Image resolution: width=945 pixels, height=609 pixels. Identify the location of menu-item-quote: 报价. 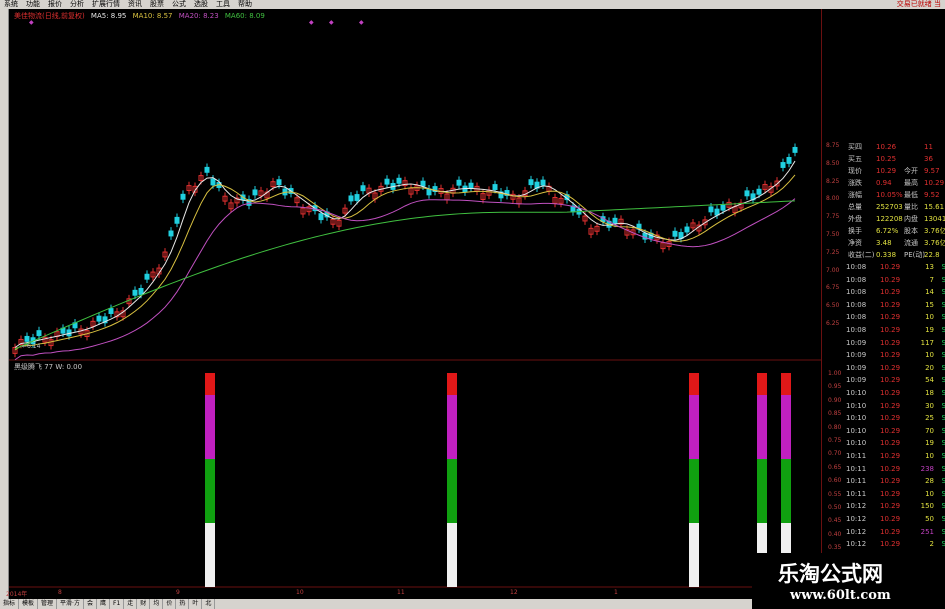
(55, 4).